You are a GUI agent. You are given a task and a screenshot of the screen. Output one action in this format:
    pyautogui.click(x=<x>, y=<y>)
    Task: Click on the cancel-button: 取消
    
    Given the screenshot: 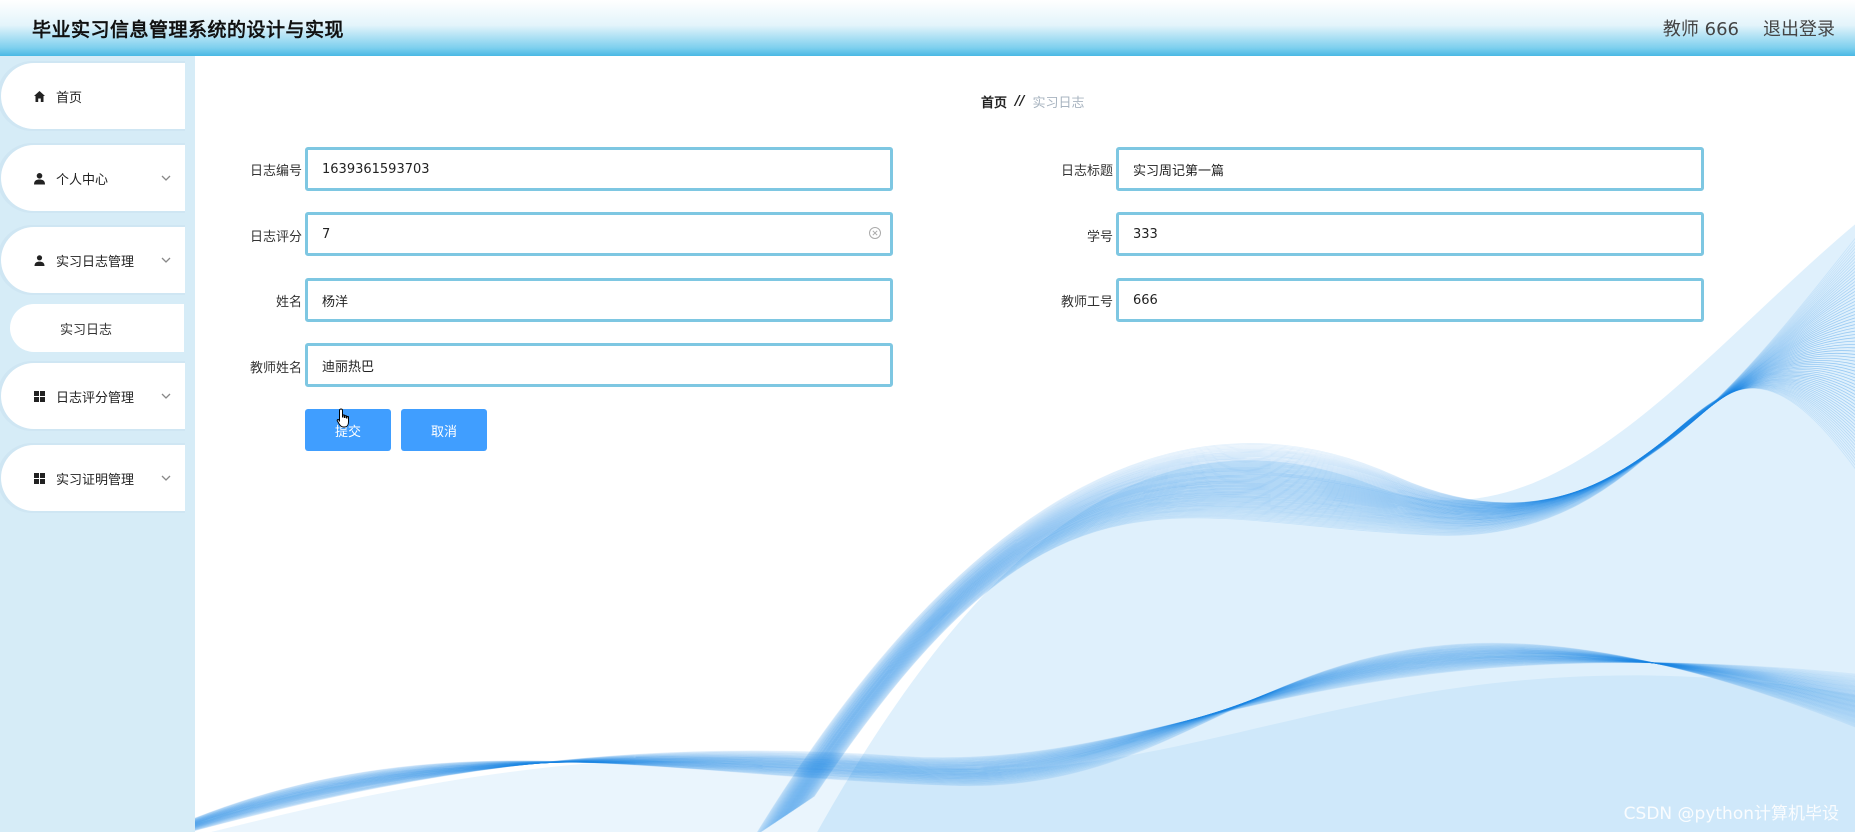 What is the action you would take?
    pyautogui.click(x=444, y=430)
    